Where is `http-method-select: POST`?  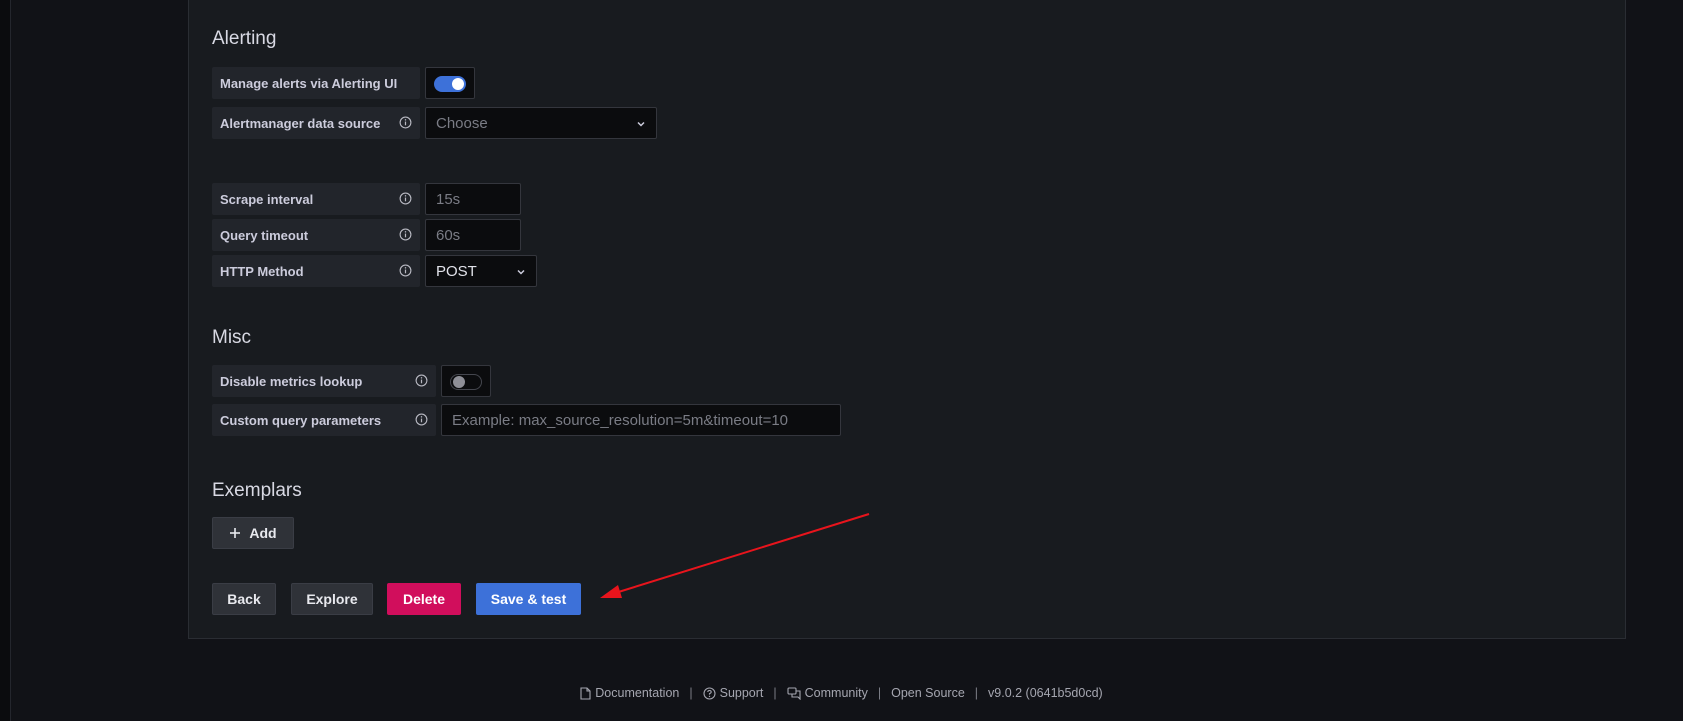
http-method-select: POST is located at coordinates (481, 271).